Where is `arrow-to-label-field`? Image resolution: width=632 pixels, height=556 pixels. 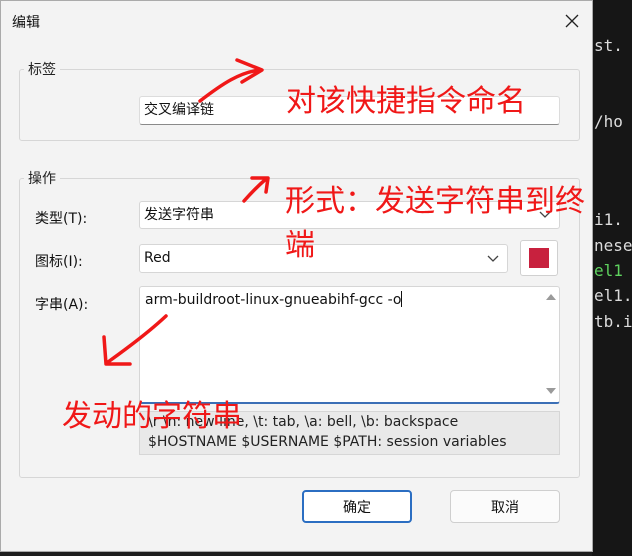
arrow-to-label-field is located at coordinates (231, 80).